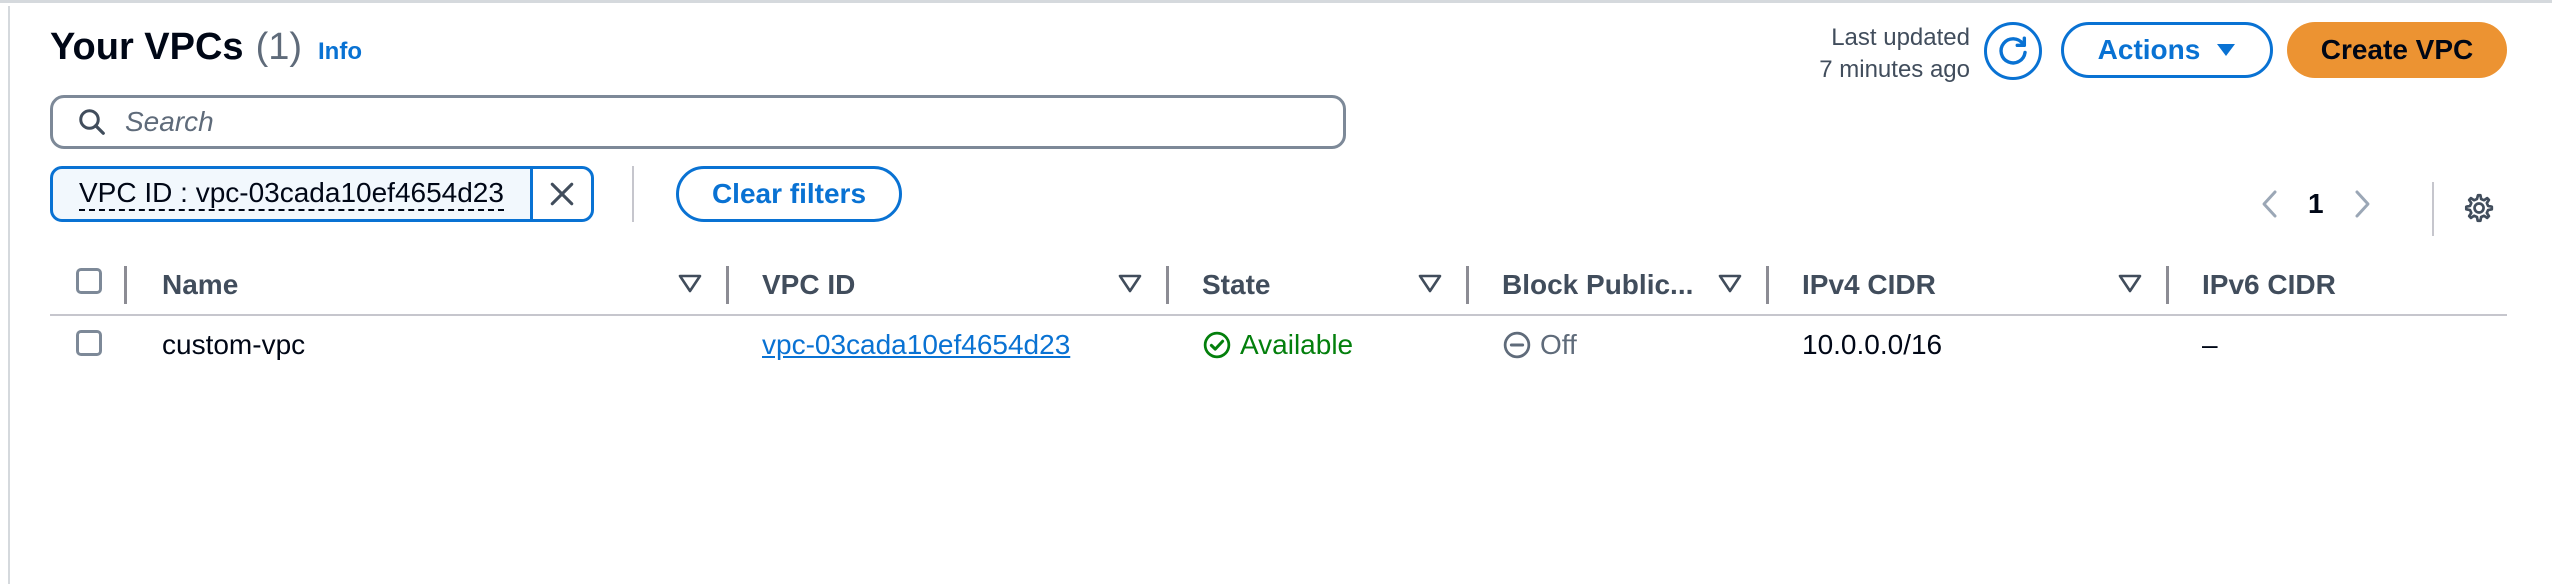  I want to click on cell-vpc-id: vpc-03cada10ef4654d23, so click(916, 345).